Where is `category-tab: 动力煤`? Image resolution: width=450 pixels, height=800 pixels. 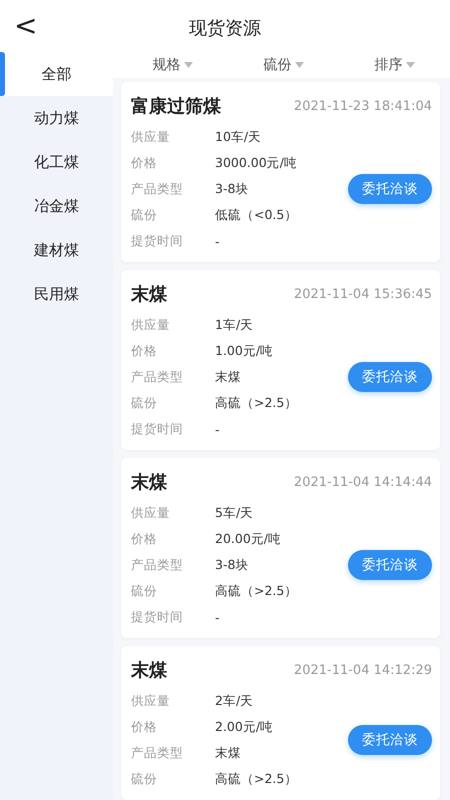
category-tab: 动力煤 is located at coordinates (56, 118).